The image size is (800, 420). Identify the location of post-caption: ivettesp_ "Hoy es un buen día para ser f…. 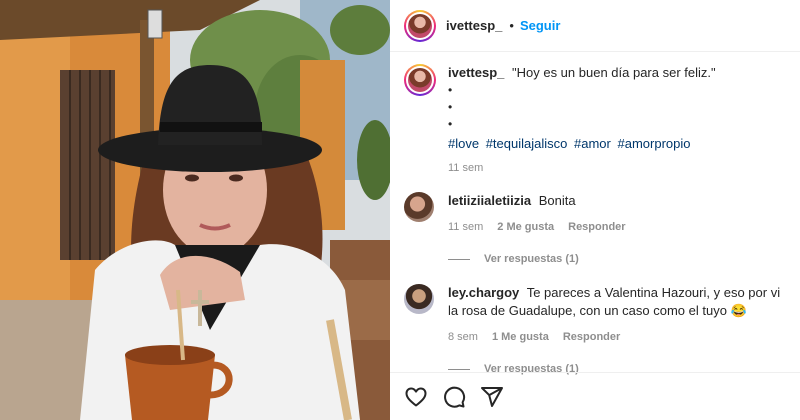
(596, 120).